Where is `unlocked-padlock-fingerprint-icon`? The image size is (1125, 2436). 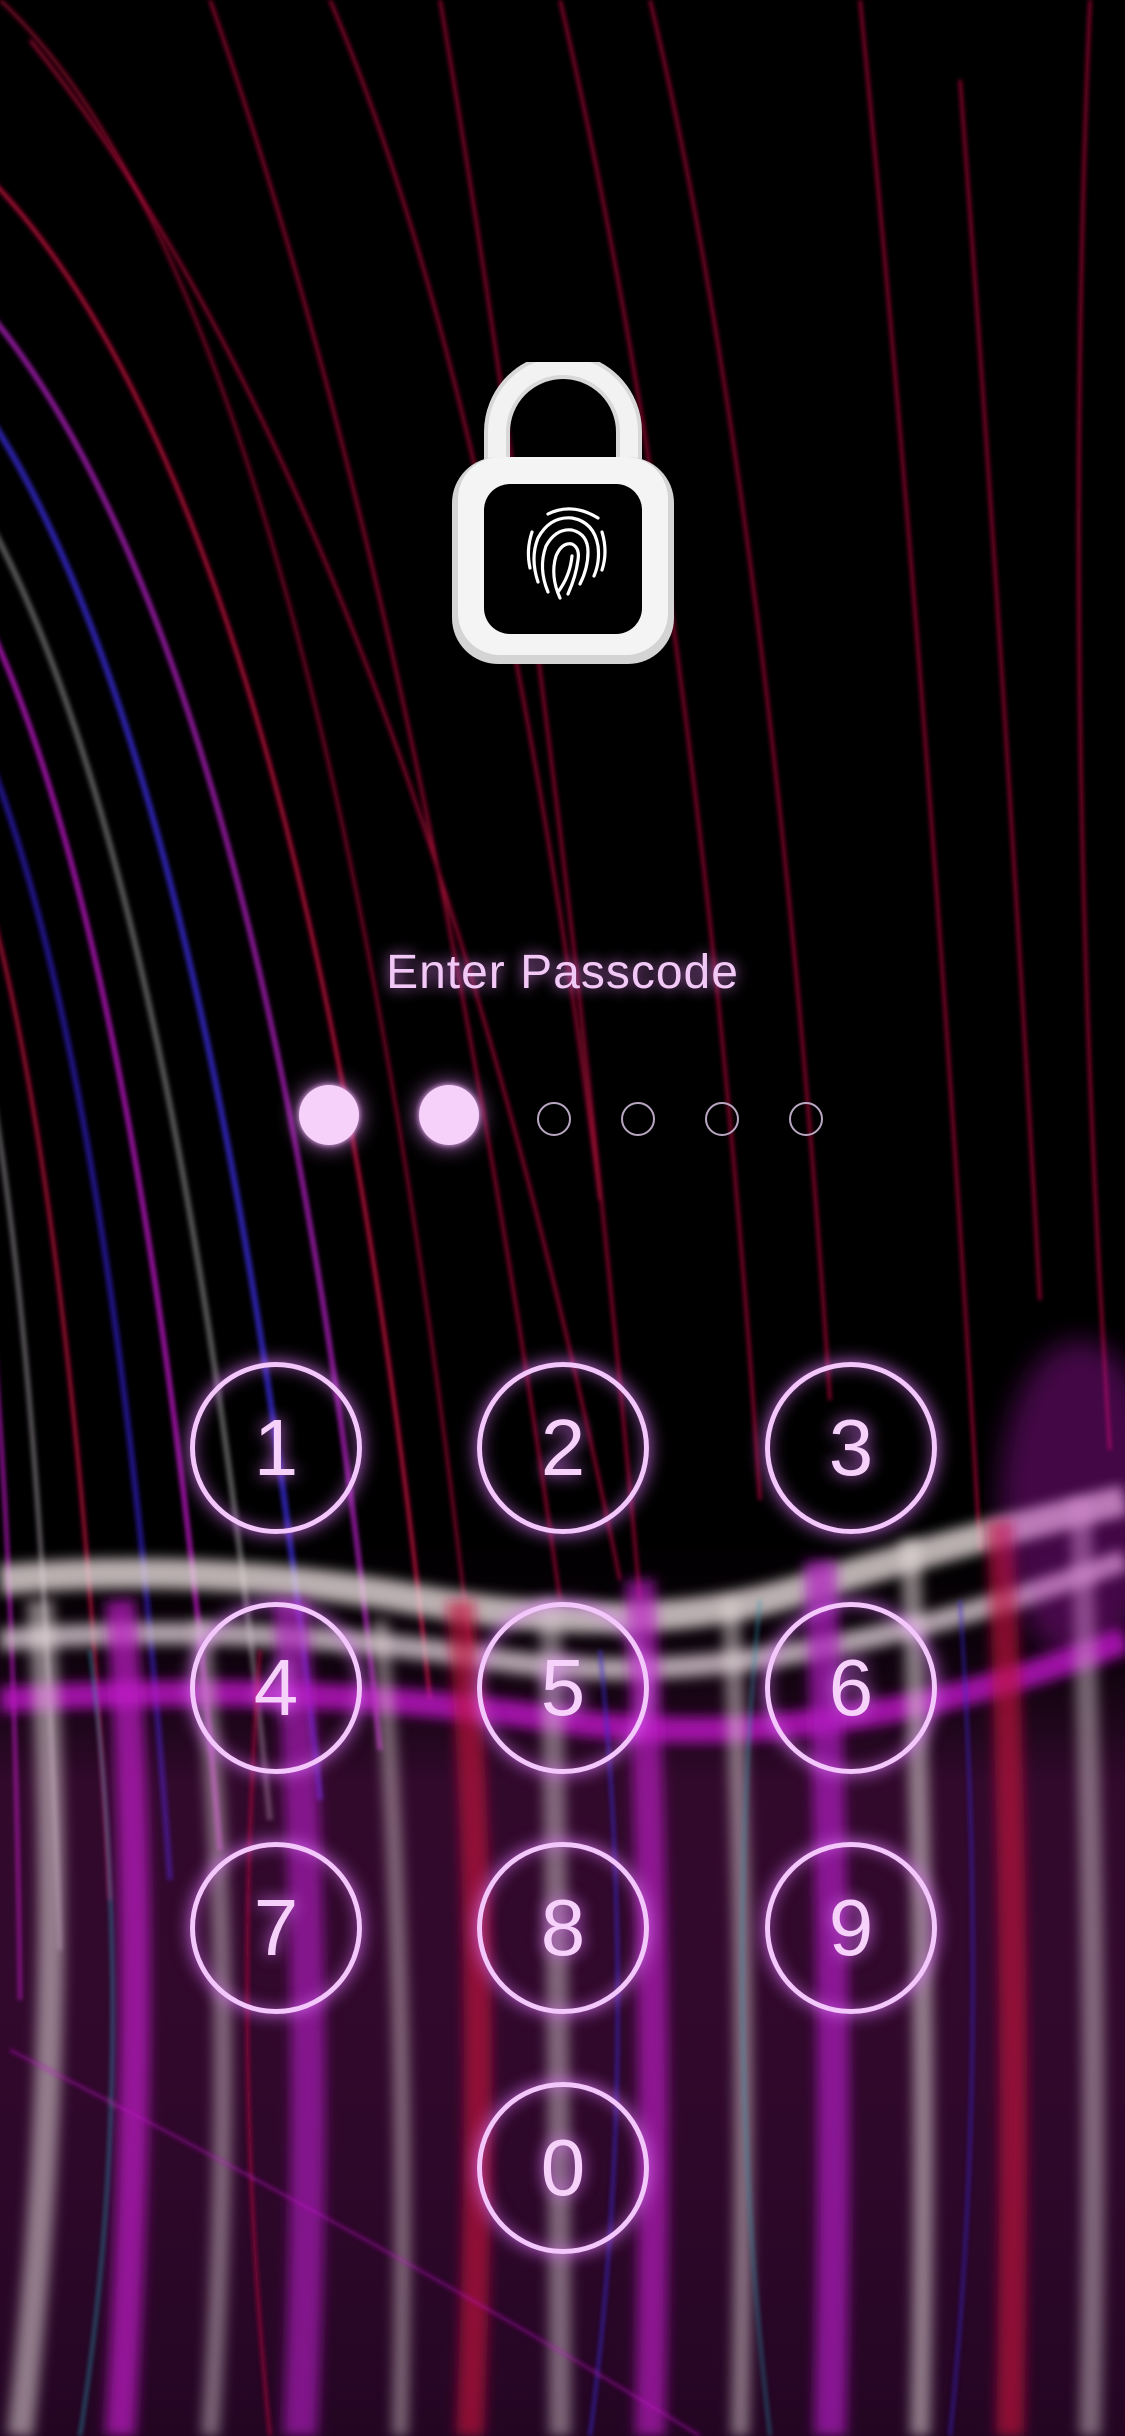 unlocked-padlock-fingerprint-icon is located at coordinates (563, 513).